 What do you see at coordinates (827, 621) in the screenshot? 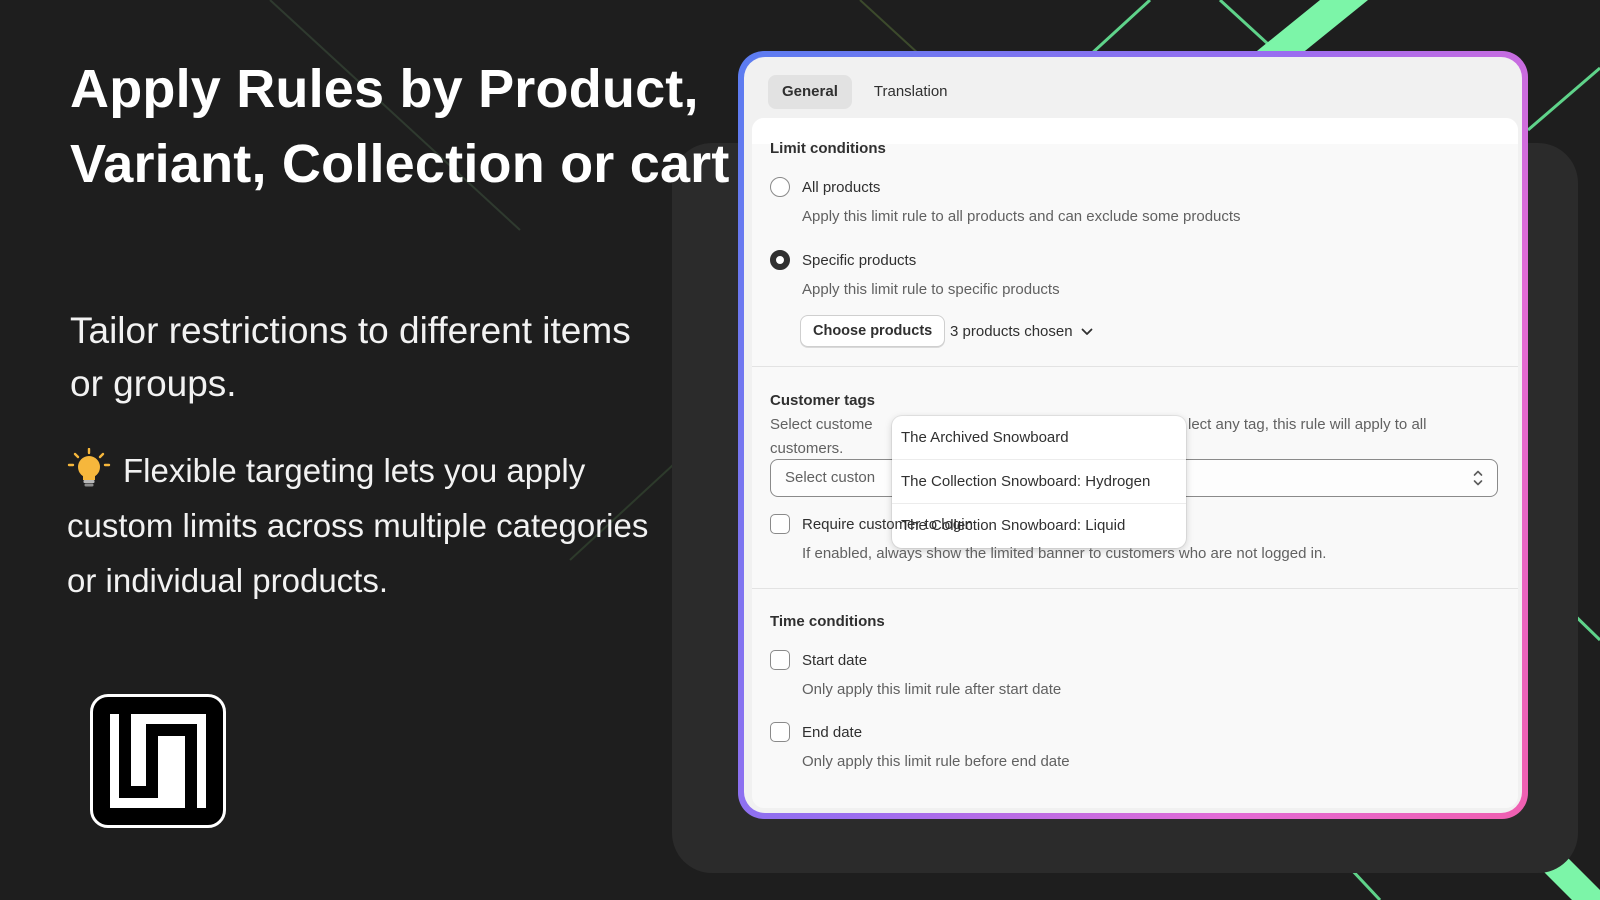
I see `time-conditions-title: Time conditions` at bounding box center [827, 621].